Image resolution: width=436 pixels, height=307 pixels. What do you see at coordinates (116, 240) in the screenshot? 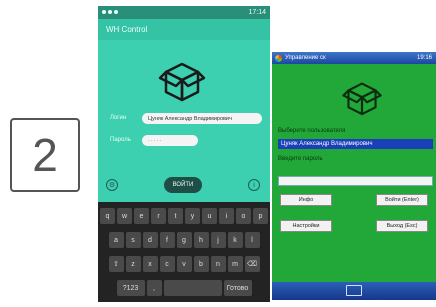
I see `keyboard-key: a` at bounding box center [116, 240].